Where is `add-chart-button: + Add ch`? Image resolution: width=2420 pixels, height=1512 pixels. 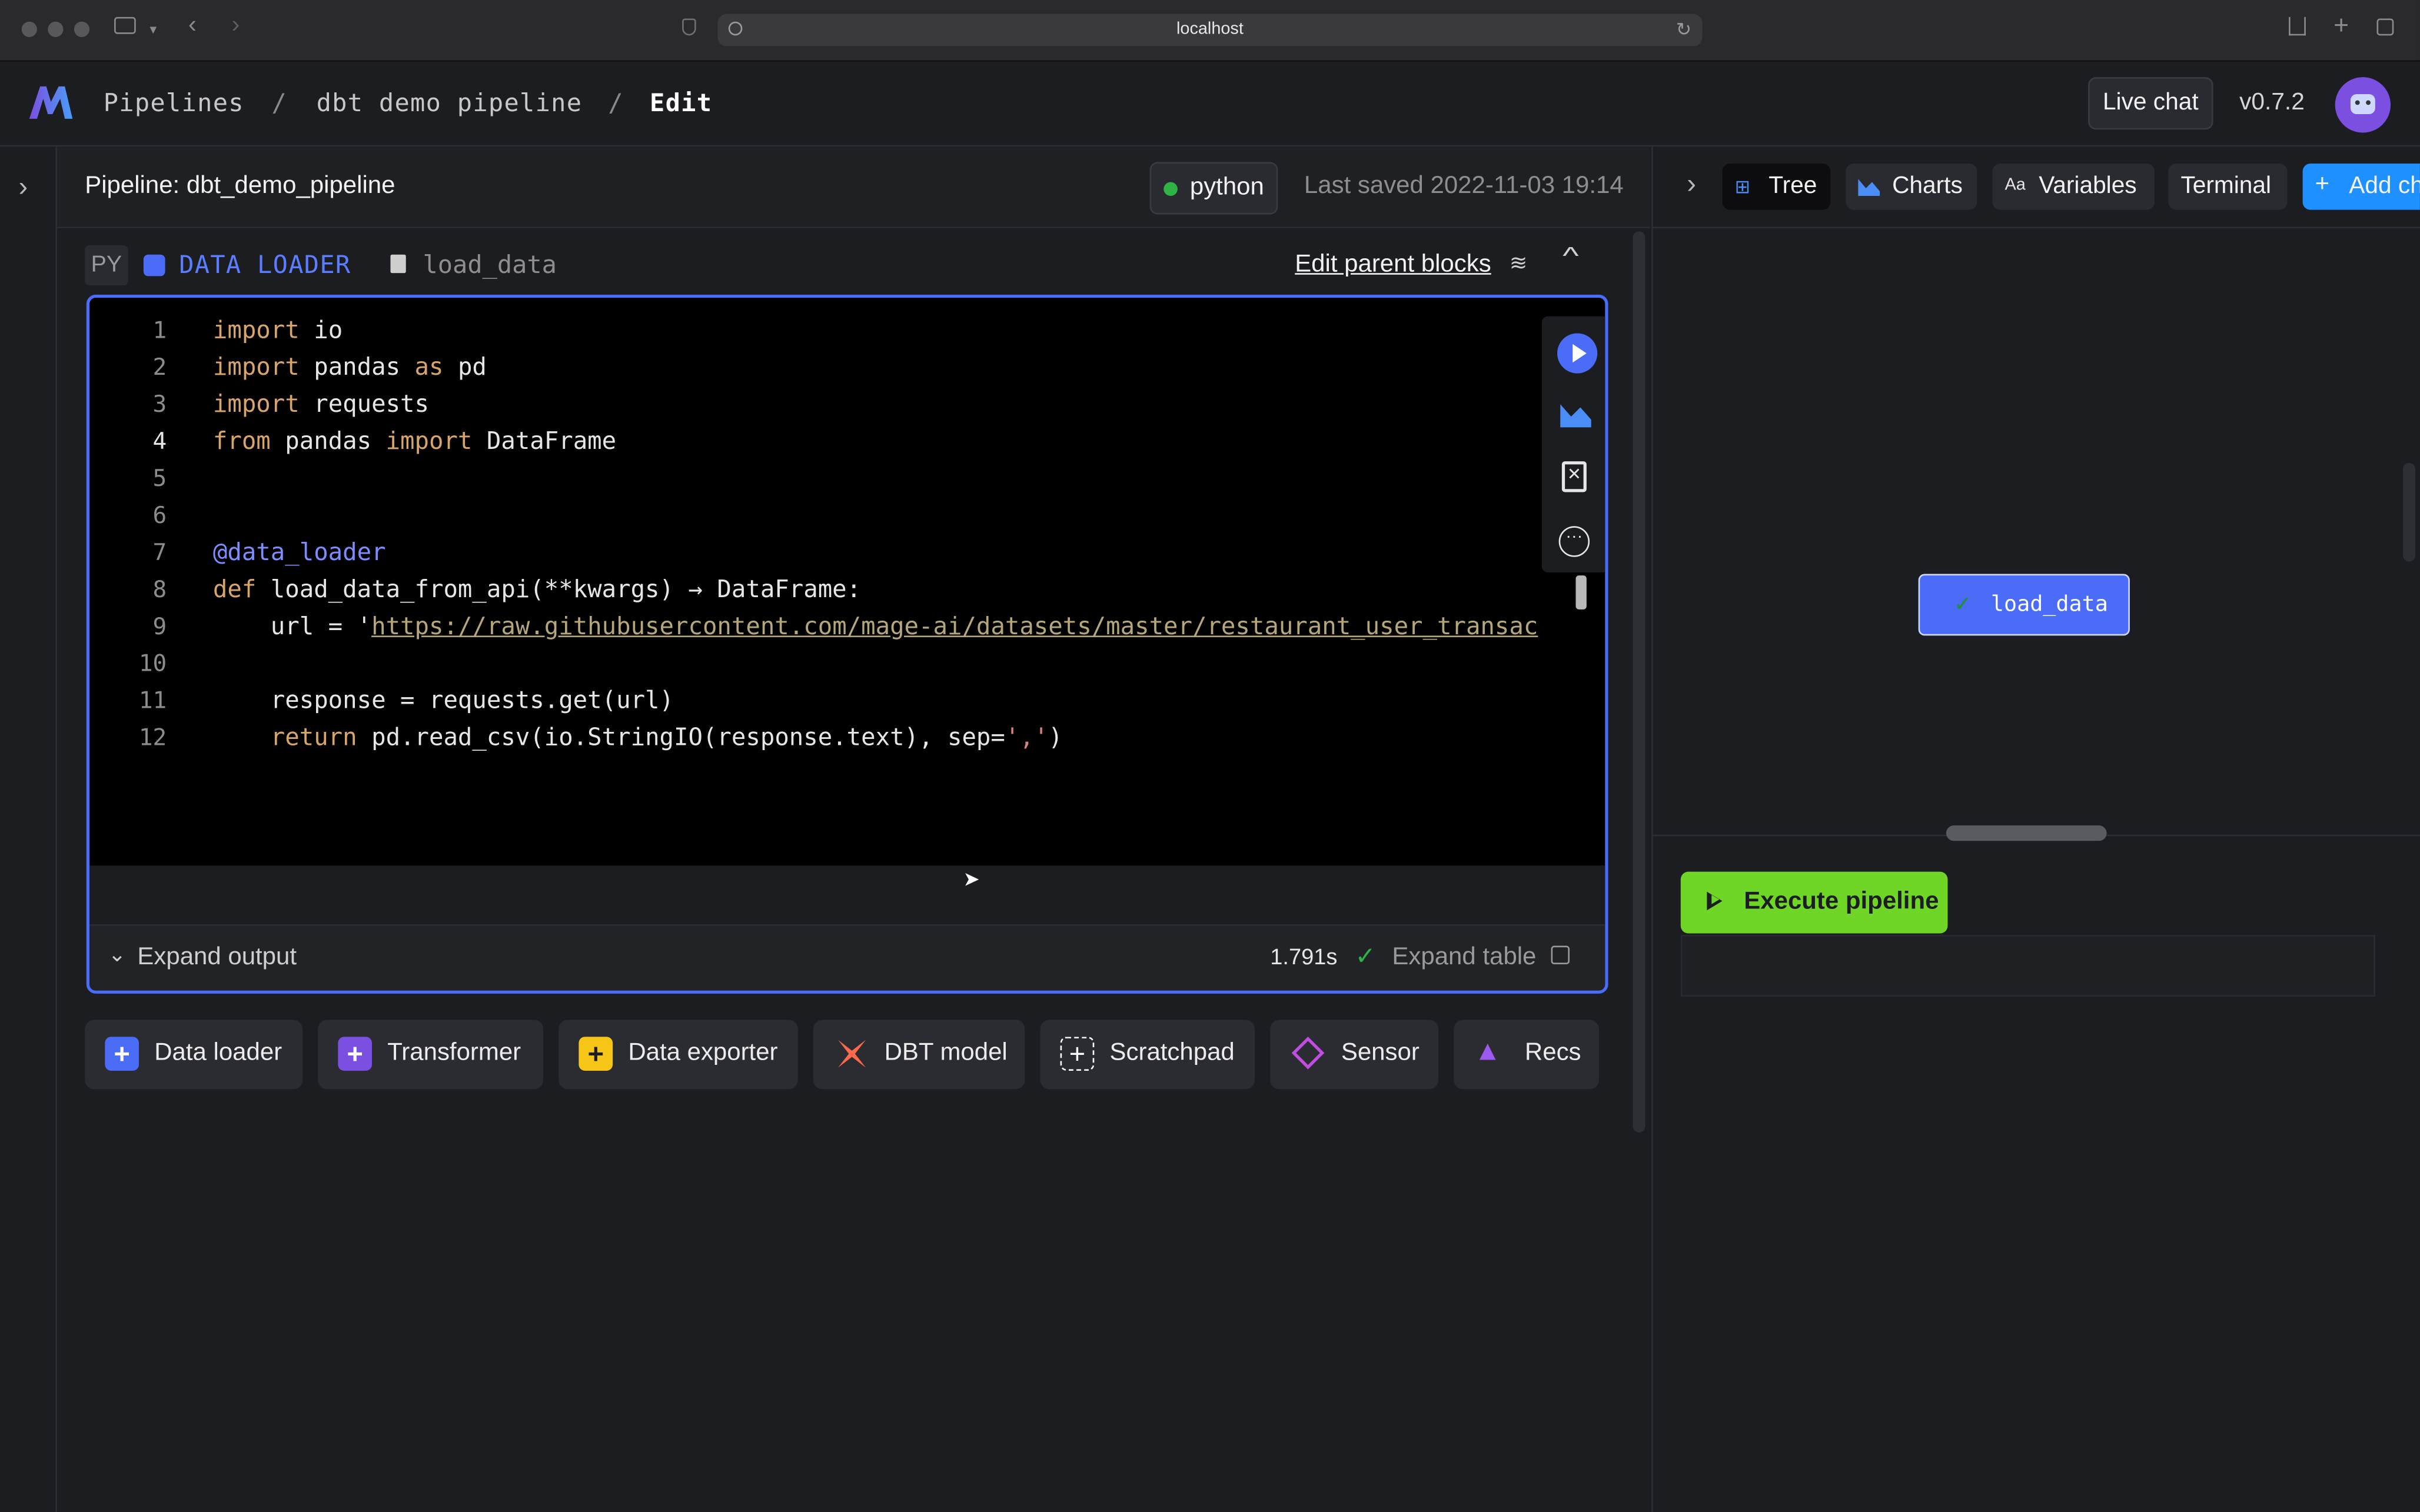
add-chart-button: + Add ch is located at coordinates (2361, 186).